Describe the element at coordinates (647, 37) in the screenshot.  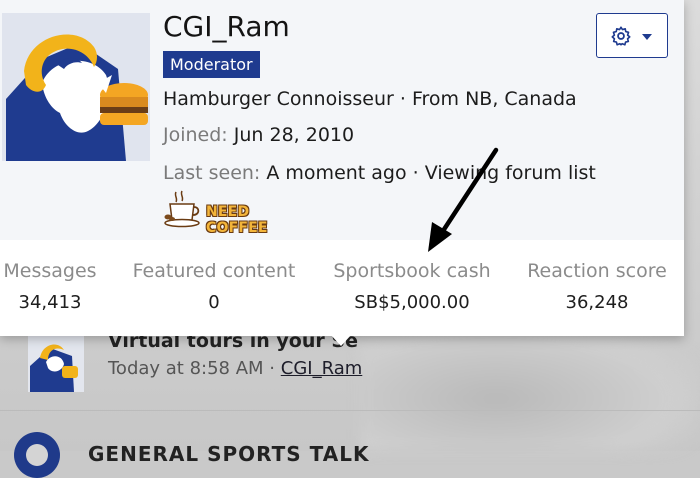
I see `caret-down-icon` at that location.